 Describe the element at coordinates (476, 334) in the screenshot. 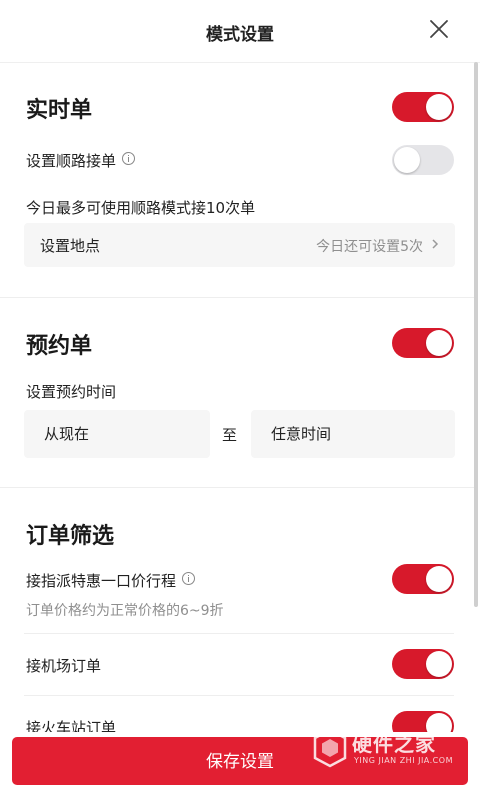

I see `scrollbar` at that location.